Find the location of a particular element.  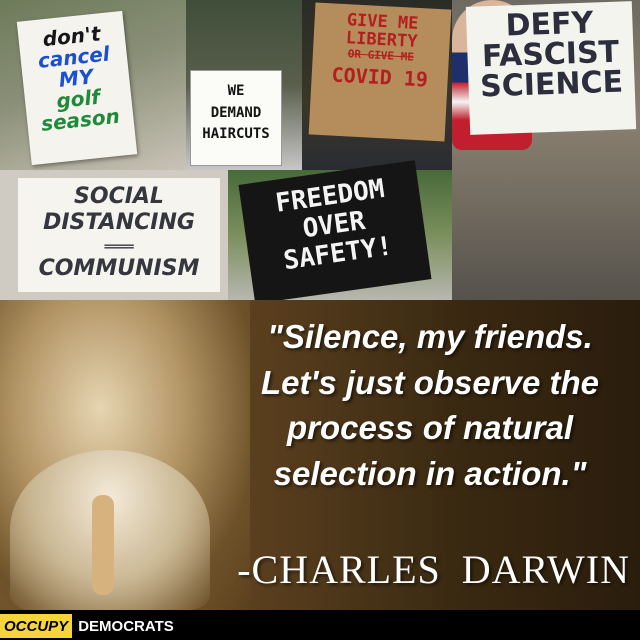

sign-golf-season: don't cancel MY golf season is located at coordinates (77, 88).